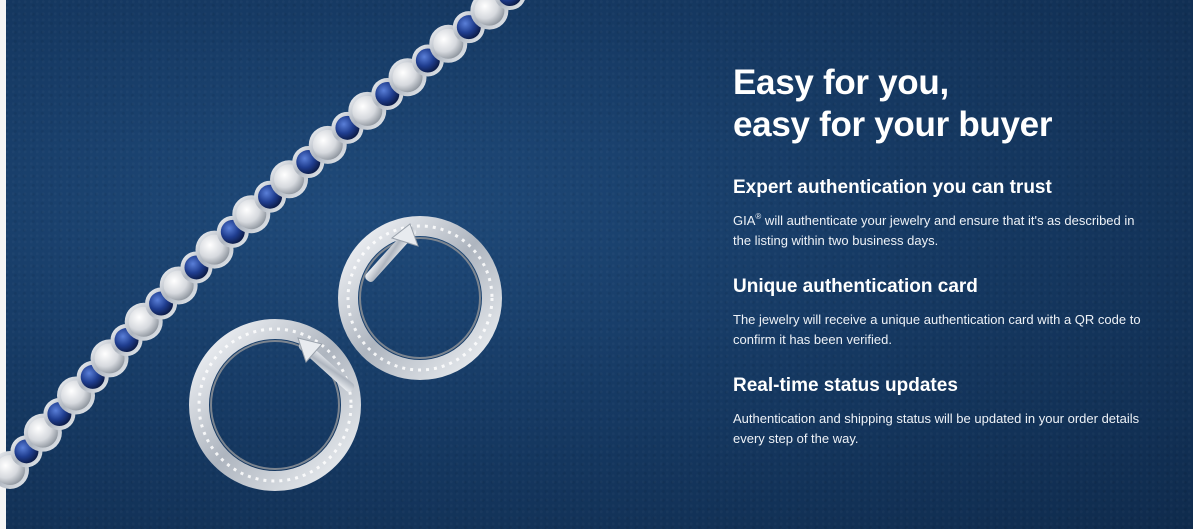  Describe the element at coordinates (893, 124) in the screenshot. I see `headline-line-2: easy for your buyer` at that location.